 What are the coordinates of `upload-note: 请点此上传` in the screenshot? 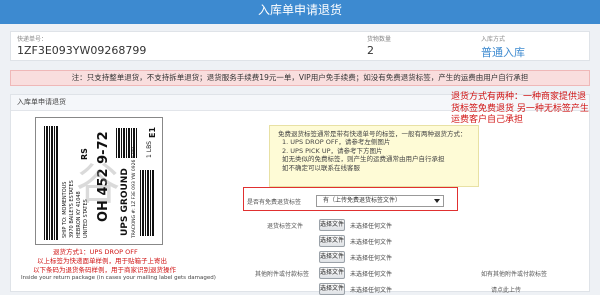 It's located at (506, 290).